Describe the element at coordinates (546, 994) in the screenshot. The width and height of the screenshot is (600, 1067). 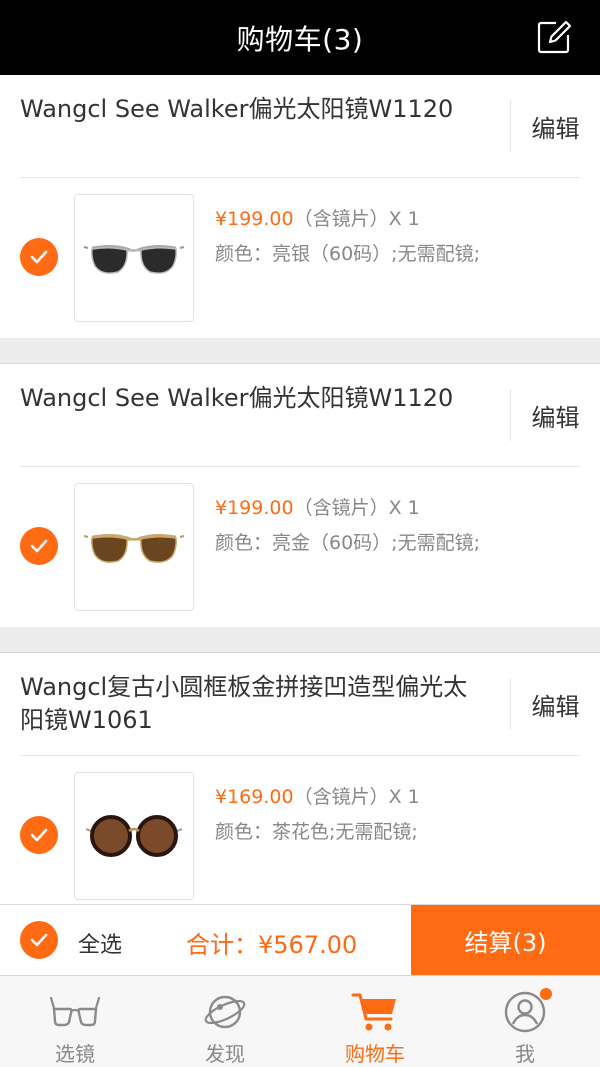
I see `notification-dot` at that location.